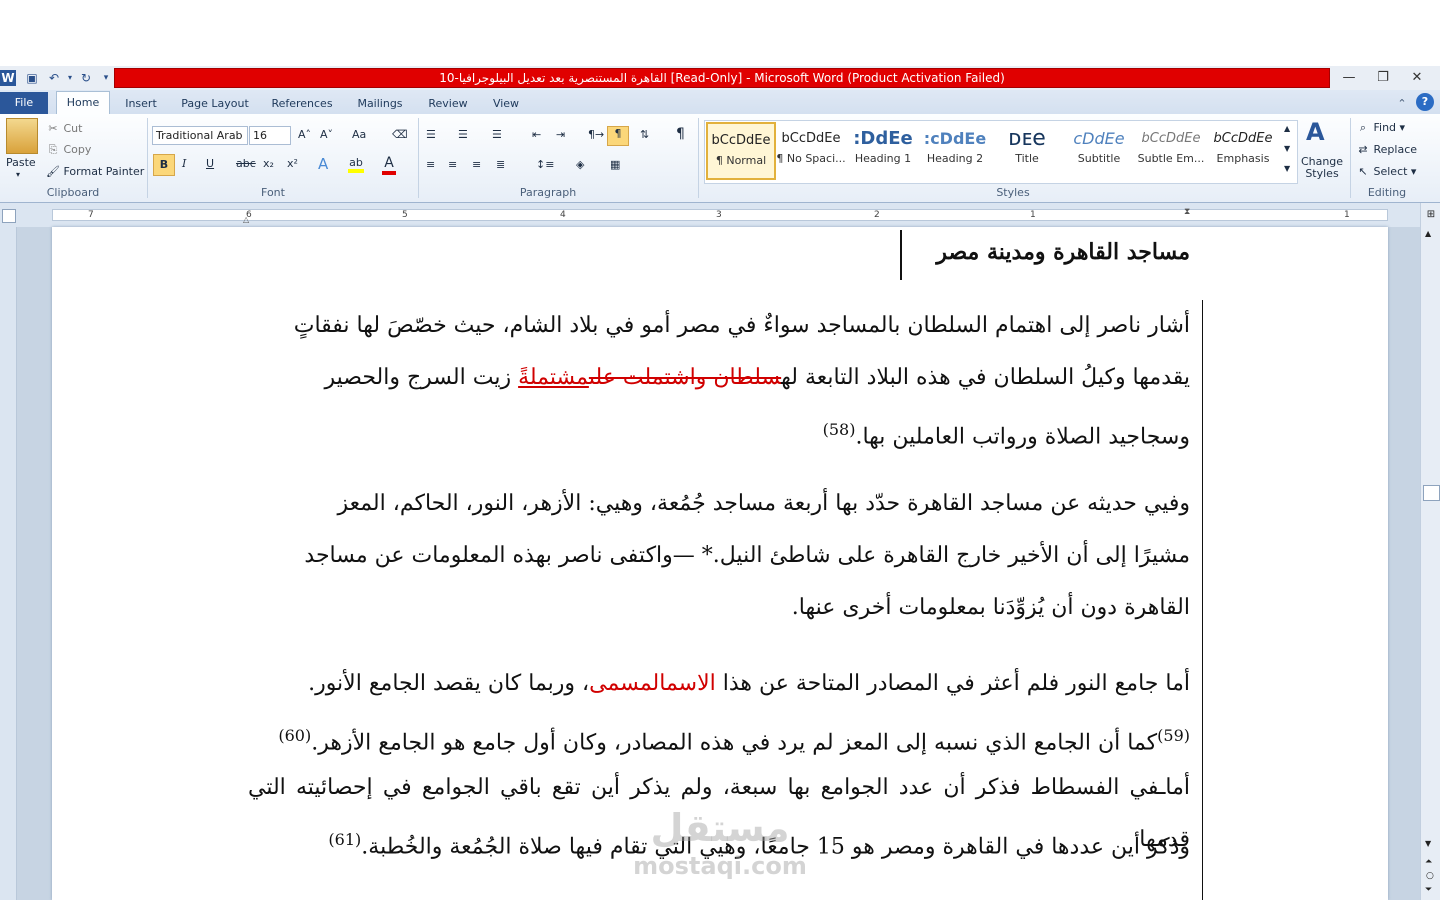 The height and width of the screenshot is (900, 1440). I want to click on tab-references: References, so click(302, 104).